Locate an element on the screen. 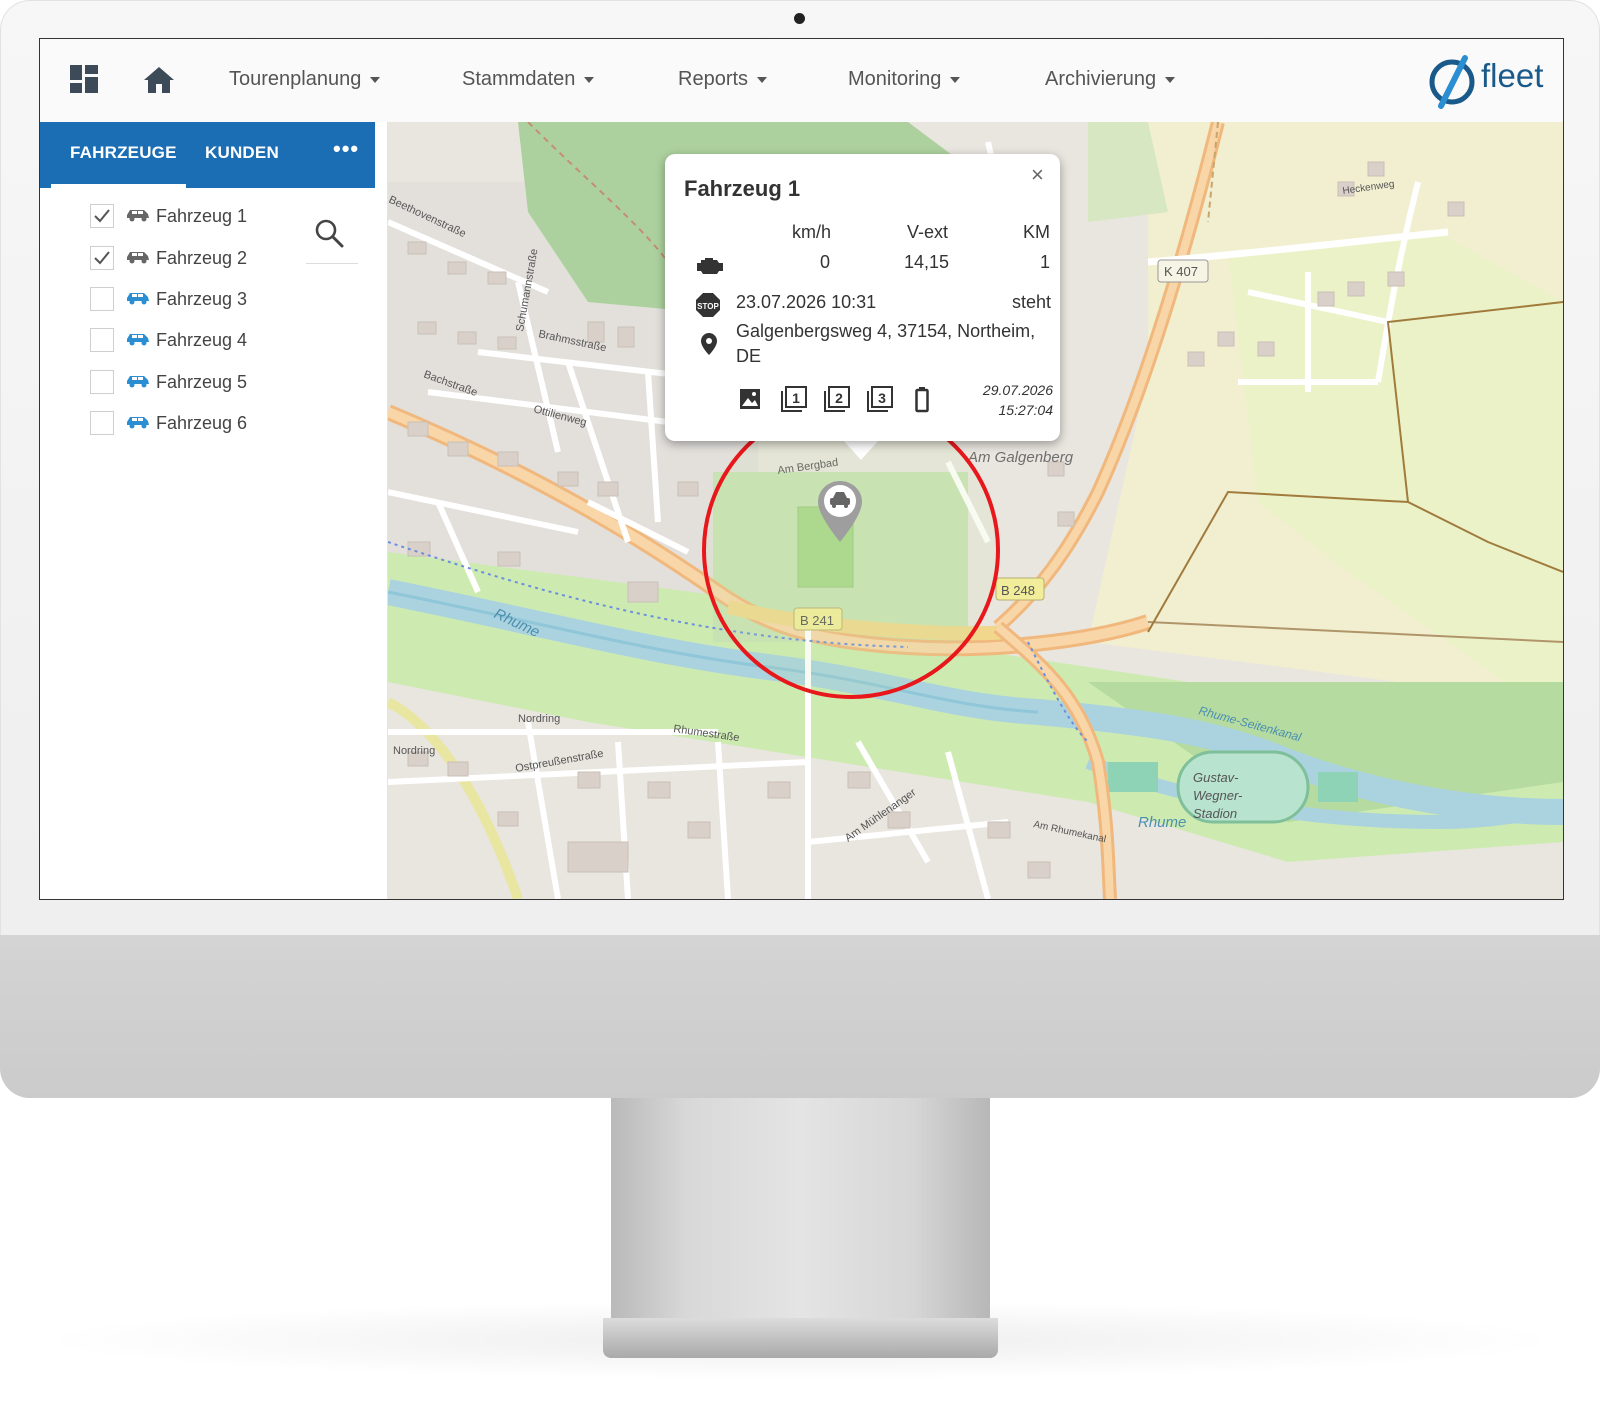 The image size is (1600, 1413). channel-1-icon: 1 is located at coordinates (794, 401).